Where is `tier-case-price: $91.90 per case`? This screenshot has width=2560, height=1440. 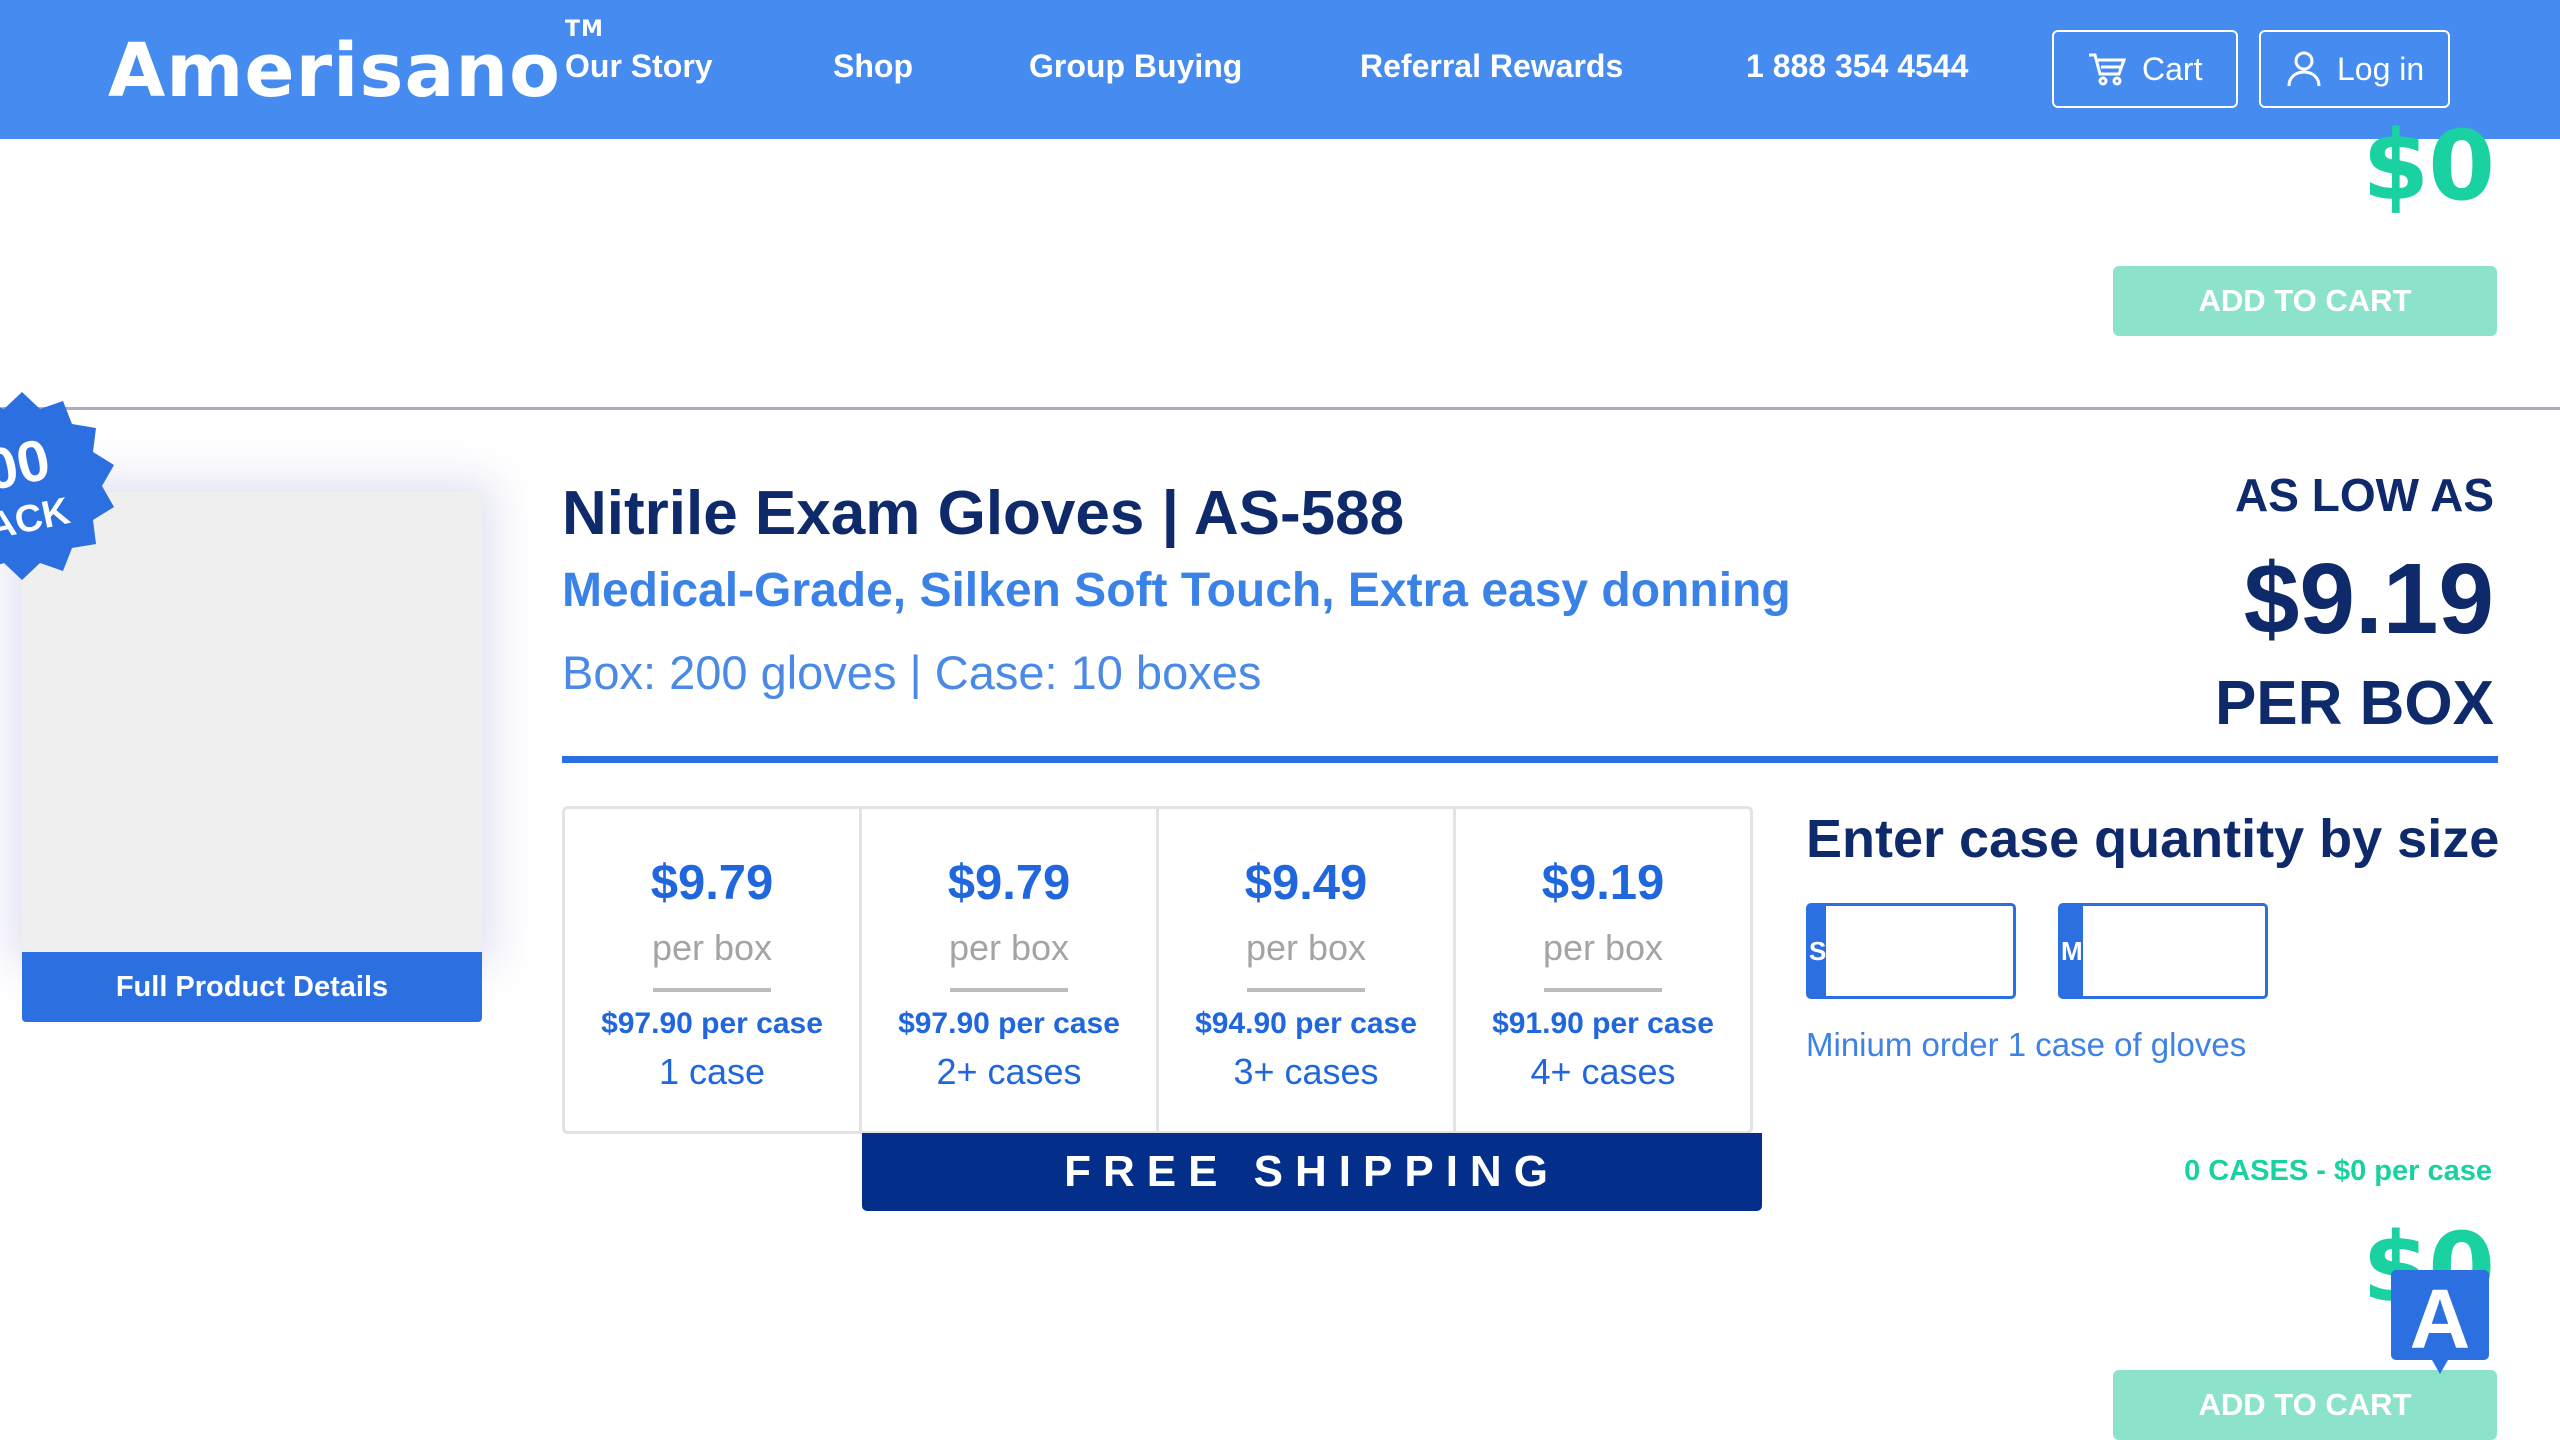 tier-case-price: $91.90 per case is located at coordinates (1603, 1023).